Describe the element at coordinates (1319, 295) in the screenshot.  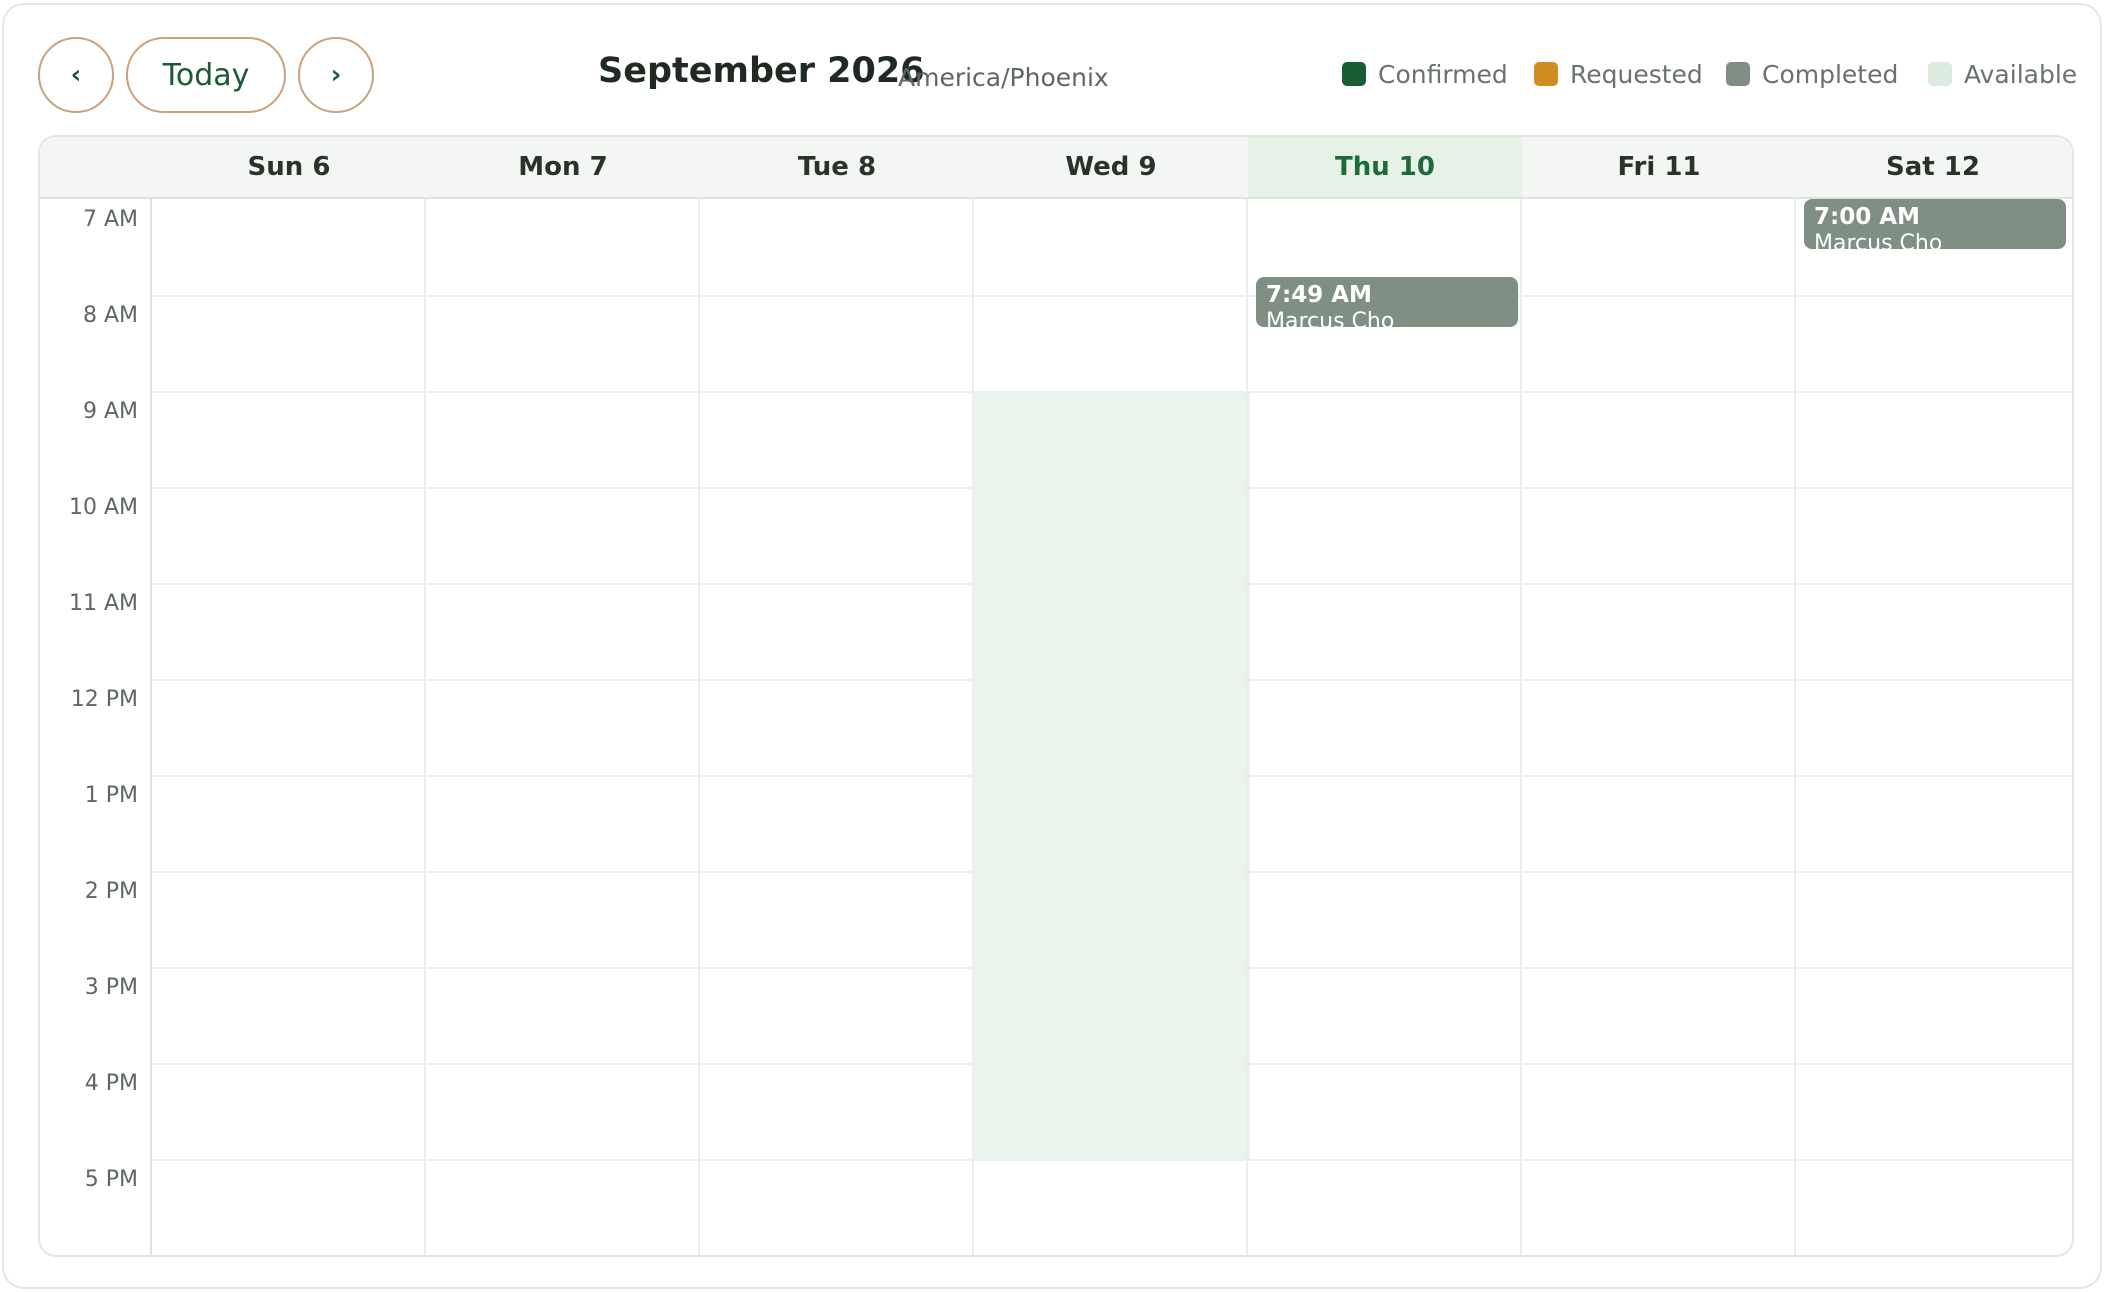
I see `event-time: 7:49 AM` at that location.